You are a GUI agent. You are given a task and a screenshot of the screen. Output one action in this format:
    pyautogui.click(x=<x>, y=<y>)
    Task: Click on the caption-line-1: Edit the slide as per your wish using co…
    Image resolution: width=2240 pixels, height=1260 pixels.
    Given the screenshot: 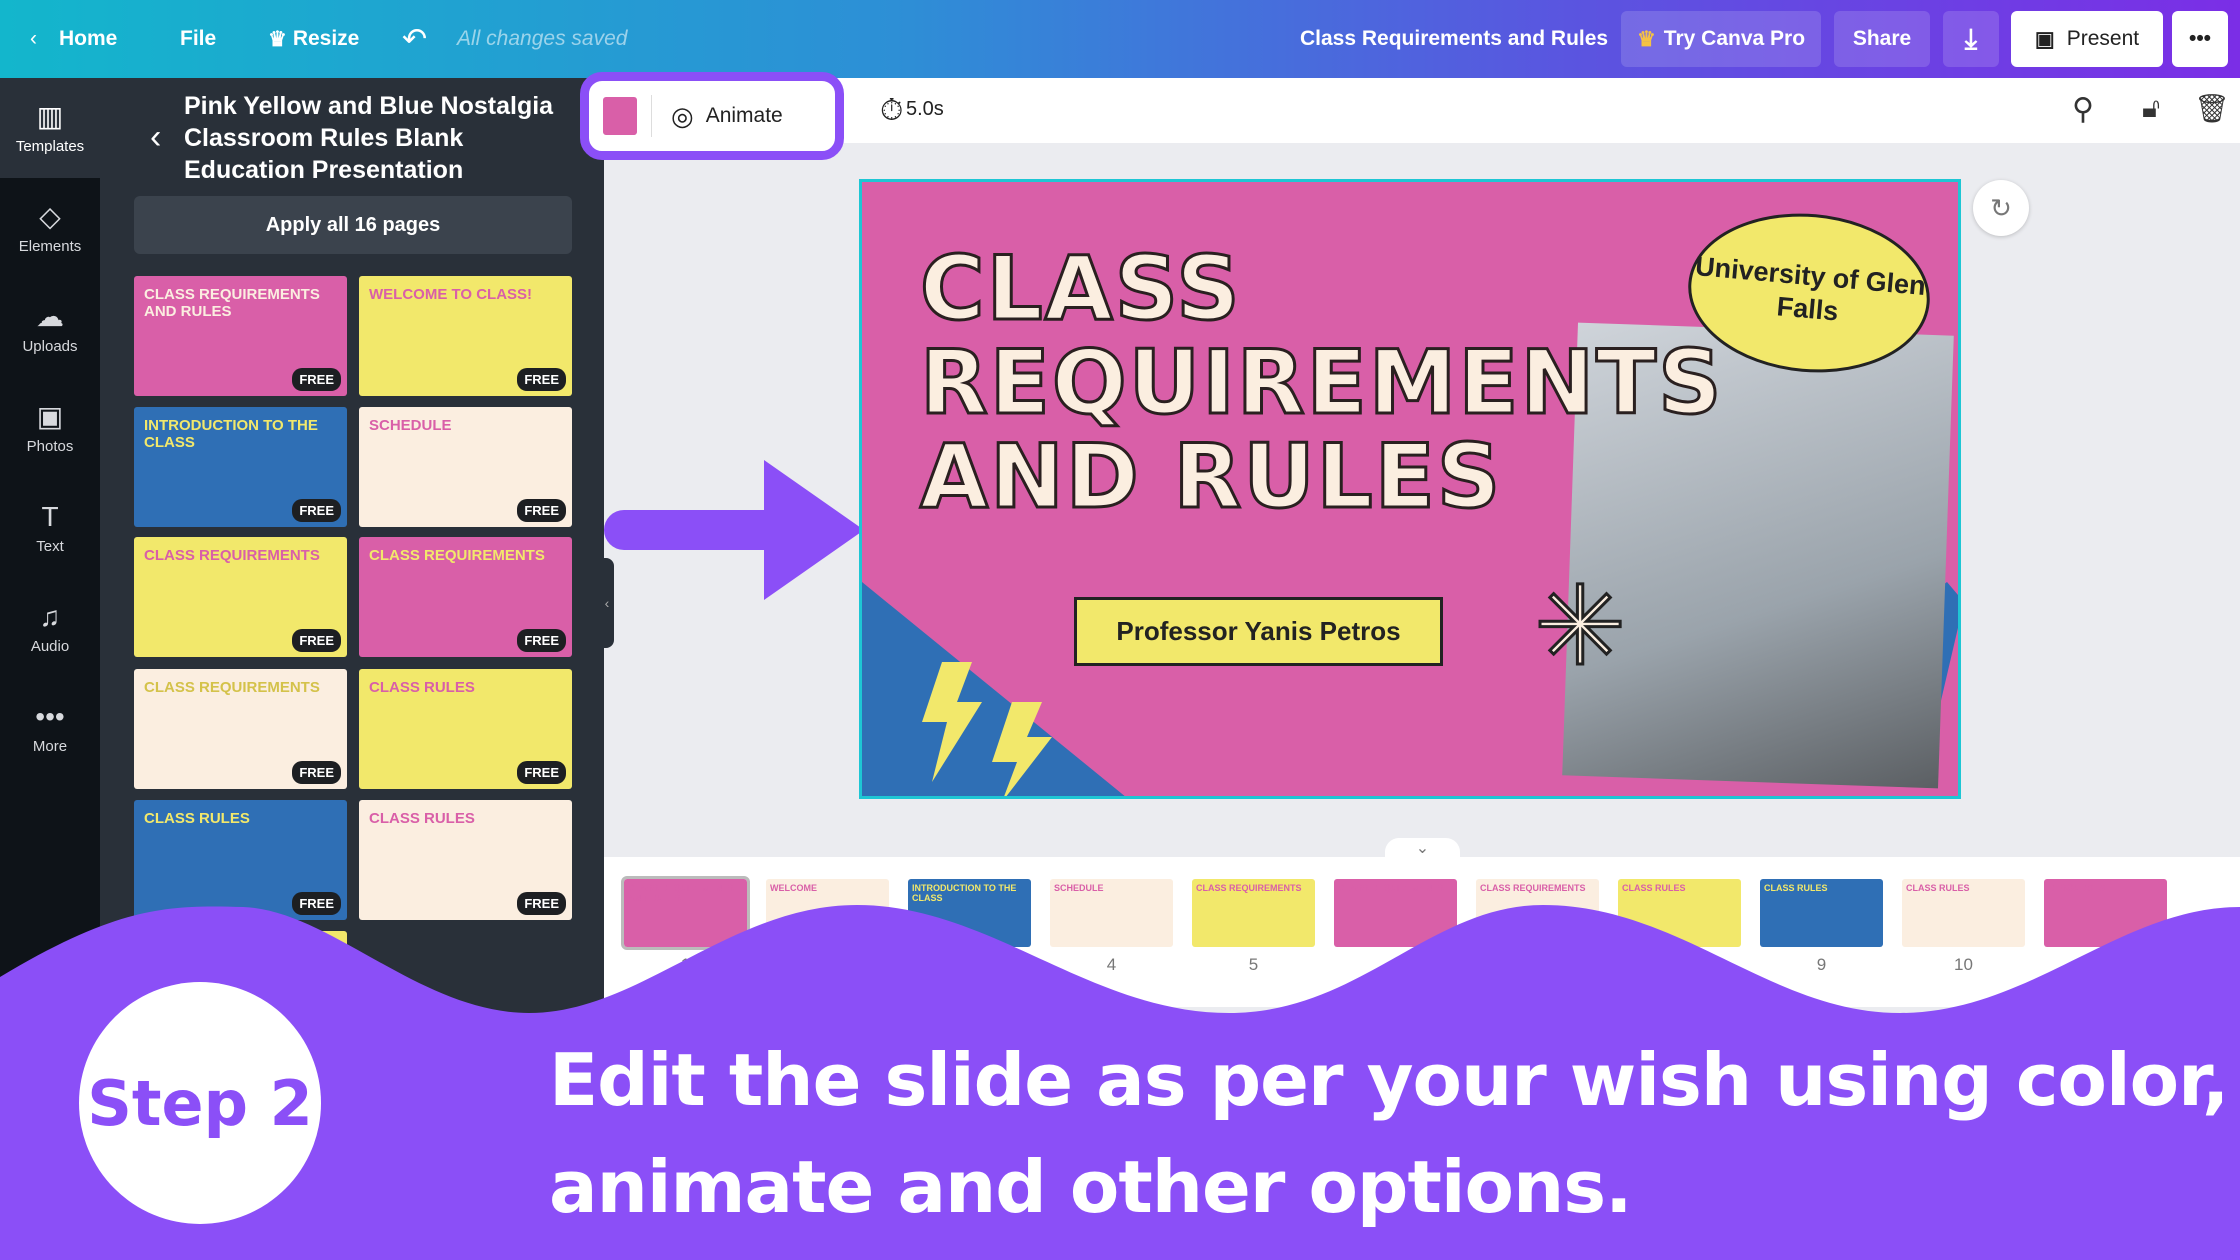 What is the action you would take?
    pyautogui.click(x=1389, y=1080)
    